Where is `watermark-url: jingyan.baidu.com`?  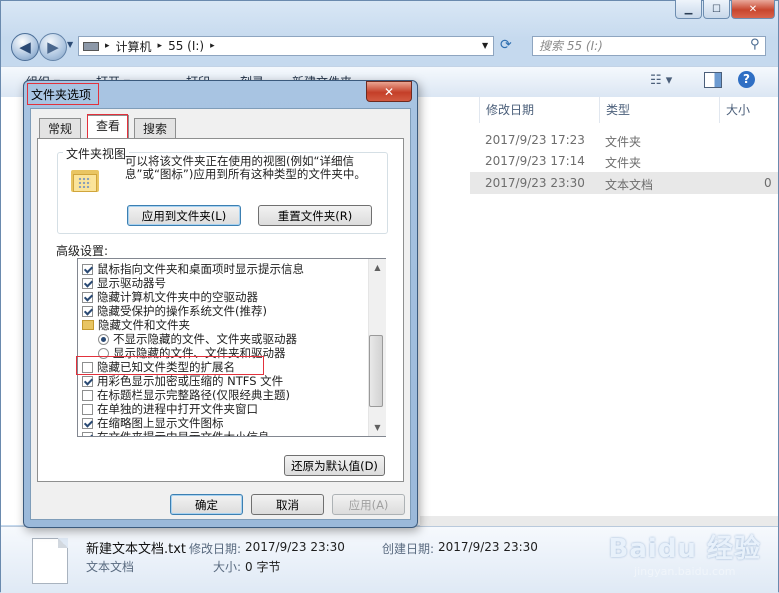
watermark-url: jingyan.baidu.com is located at coordinates (685, 571).